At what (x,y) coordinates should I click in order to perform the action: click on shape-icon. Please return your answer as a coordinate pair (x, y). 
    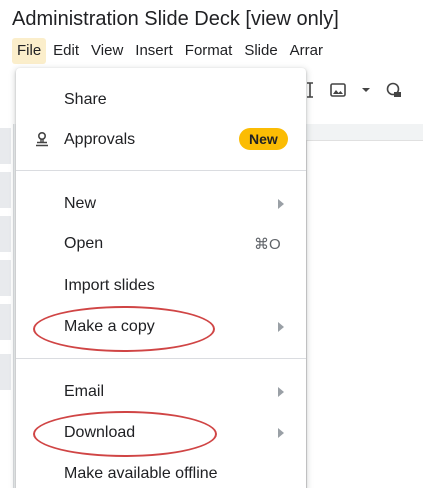
    Looking at the image, I should click on (394, 90).